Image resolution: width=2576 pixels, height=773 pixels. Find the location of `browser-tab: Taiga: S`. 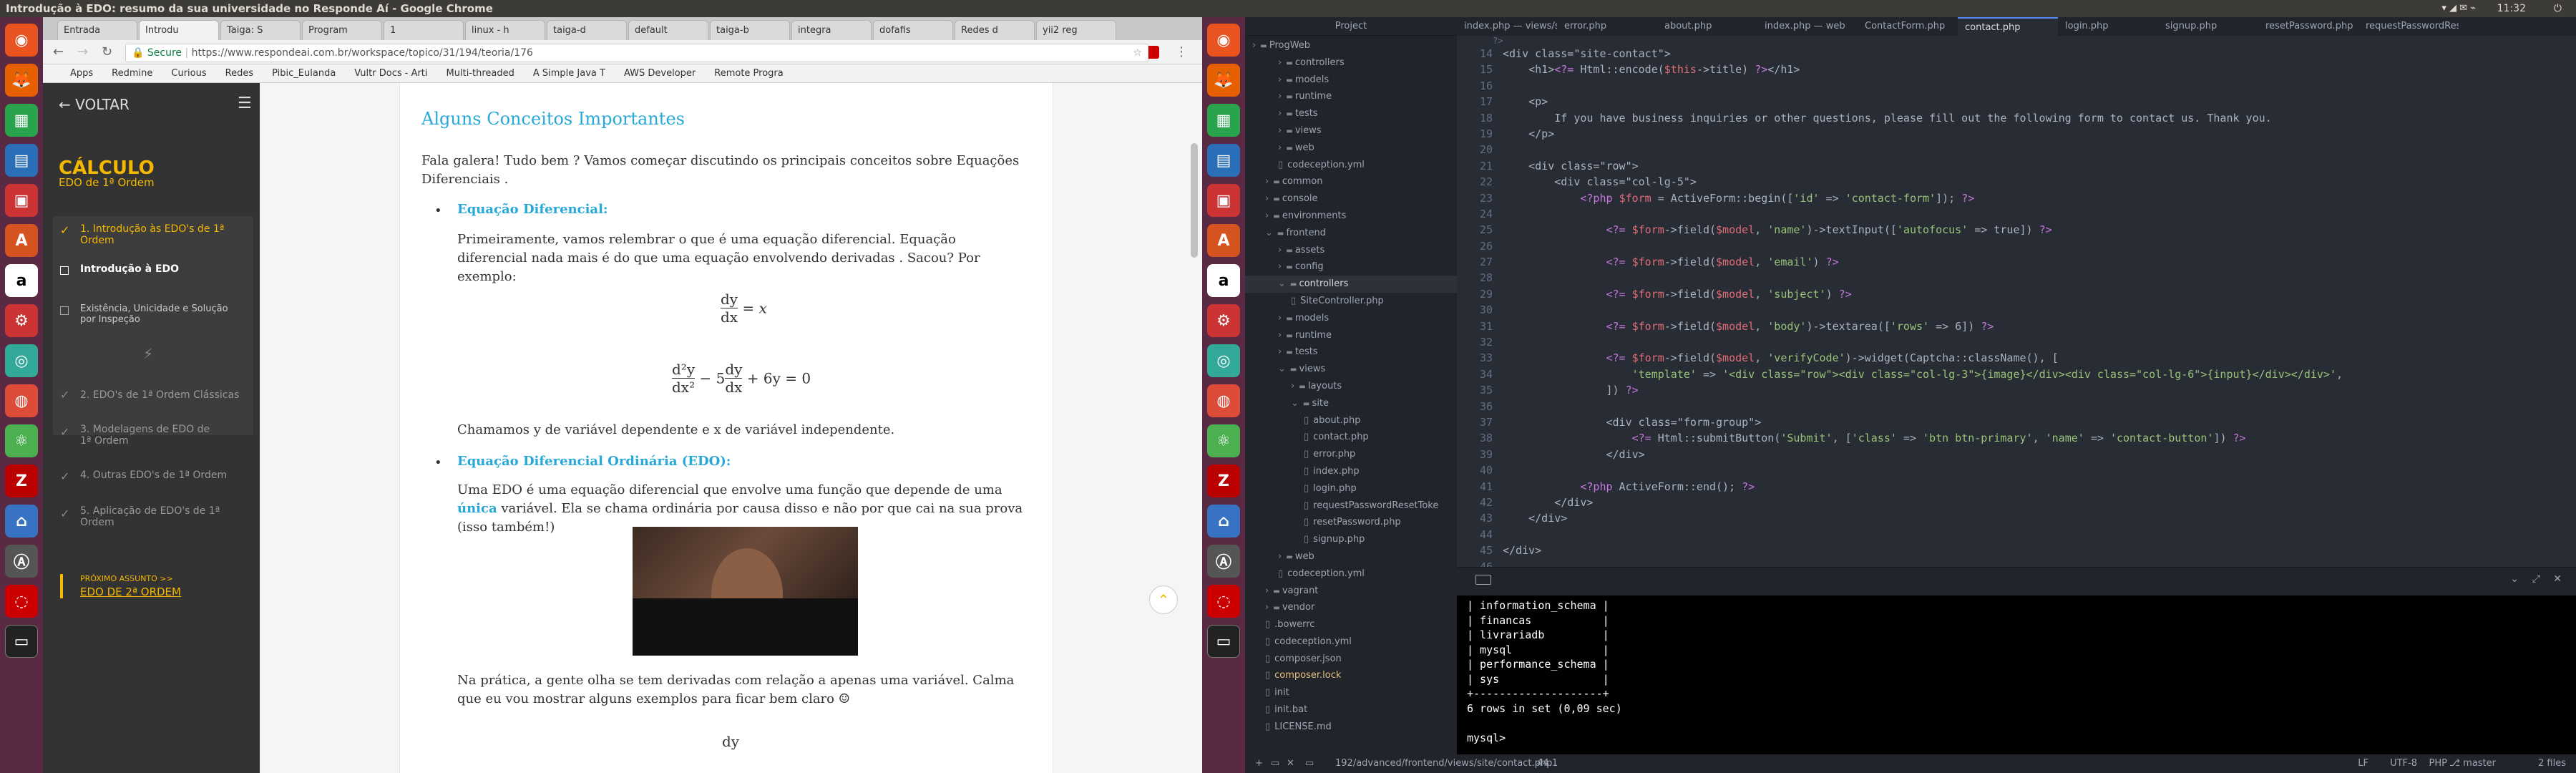

browser-tab: Taiga: S is located at coordinates (260, 30).